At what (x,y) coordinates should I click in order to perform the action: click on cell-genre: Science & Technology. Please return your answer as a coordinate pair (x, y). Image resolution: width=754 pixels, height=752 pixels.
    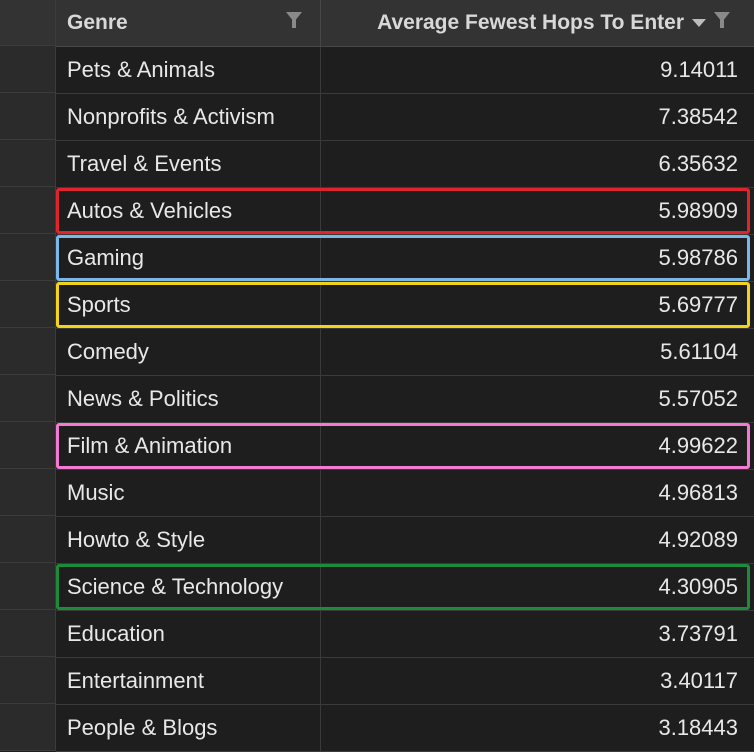
    Looking at the image, I should click on (188, 587).